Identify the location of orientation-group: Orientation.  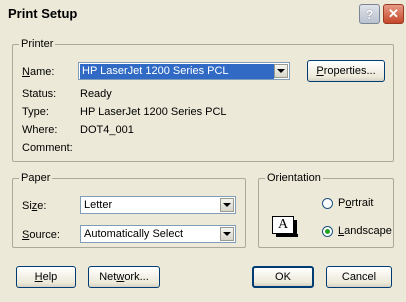
(326, 210).